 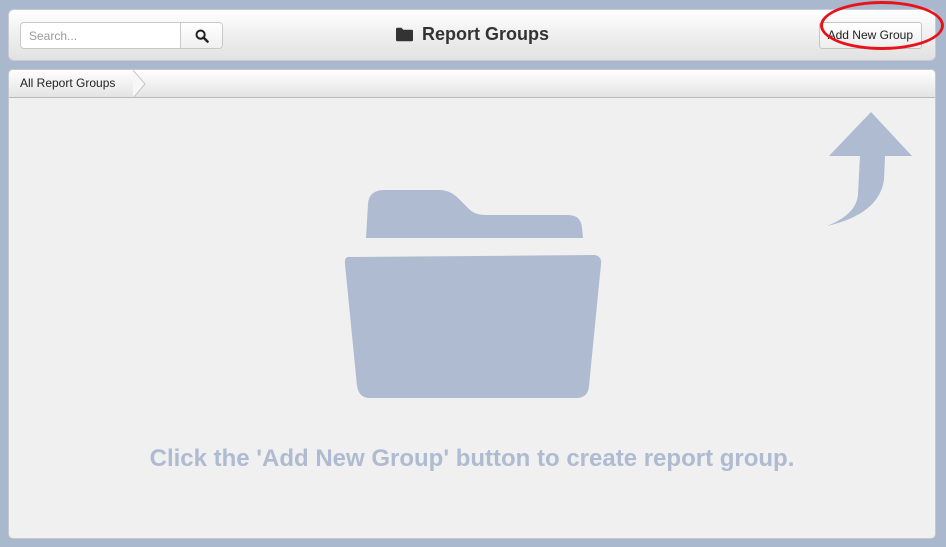 I want to click on breadcrumb-item-all-report-groups: All Report Groups, so click(x=71, y=83).